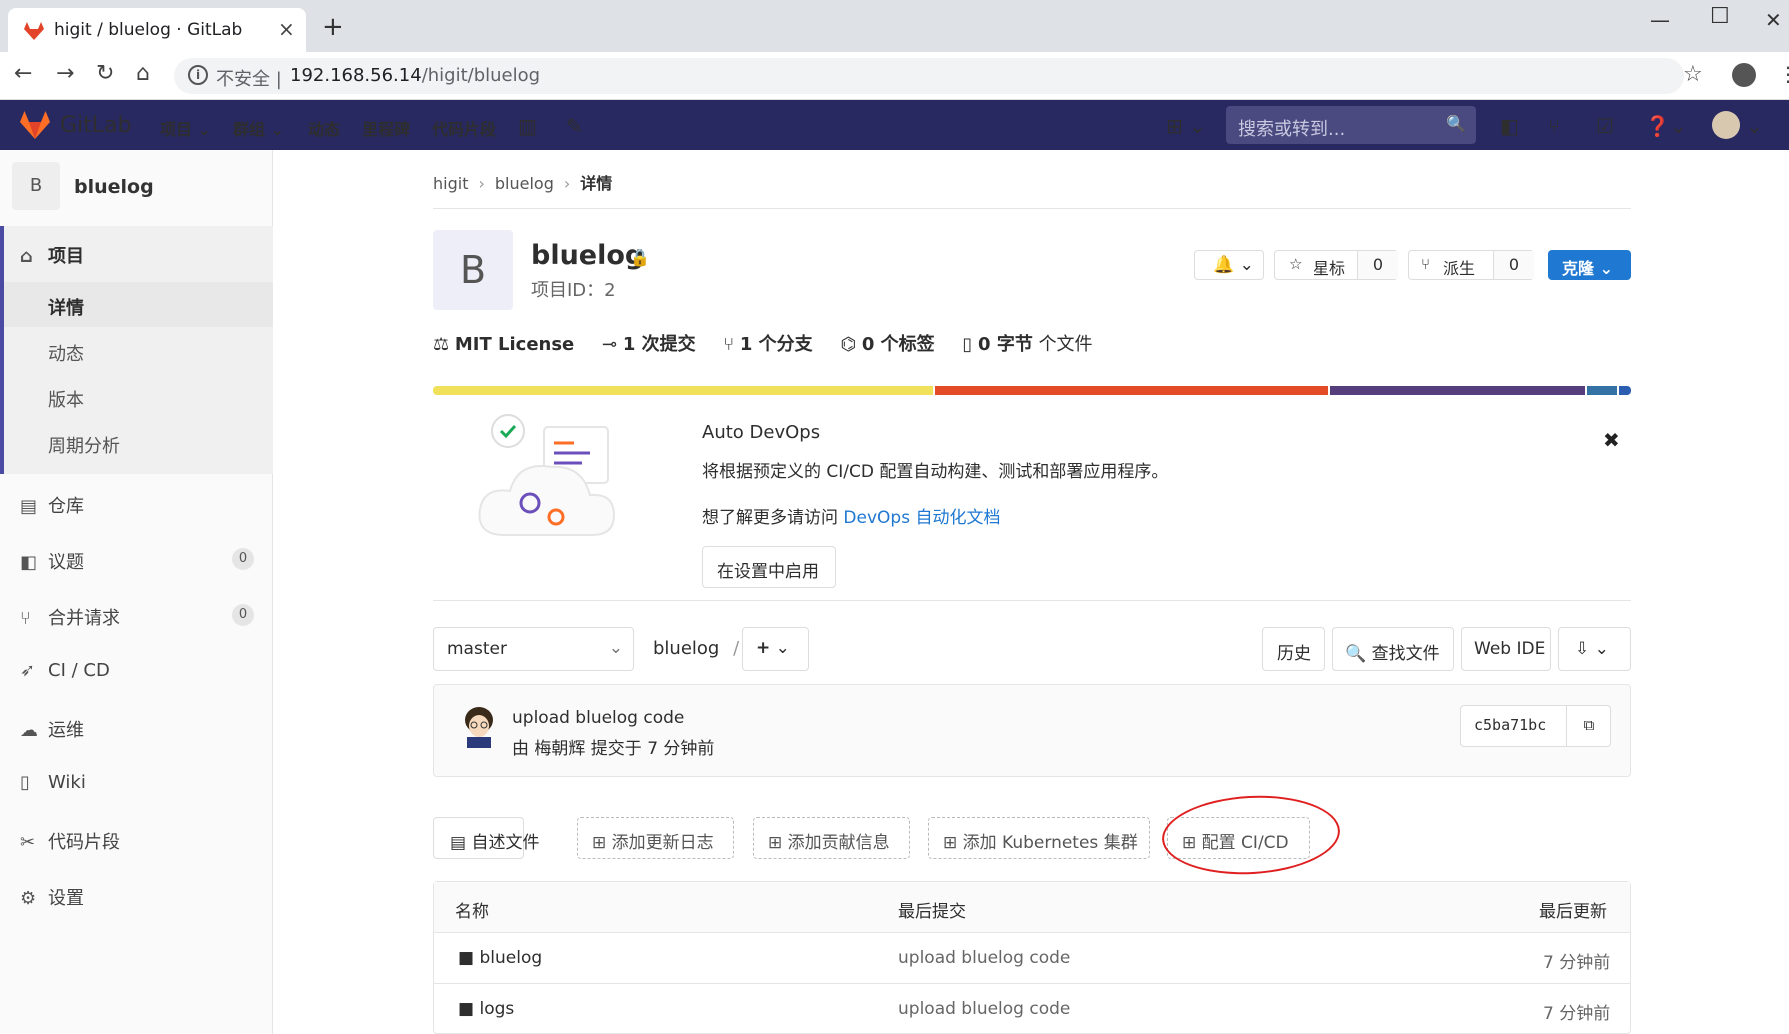  Describe the element at coordinates (1393, 649) in the screenshot. I see `find-file-button: 🔍 查找文件` at that location.